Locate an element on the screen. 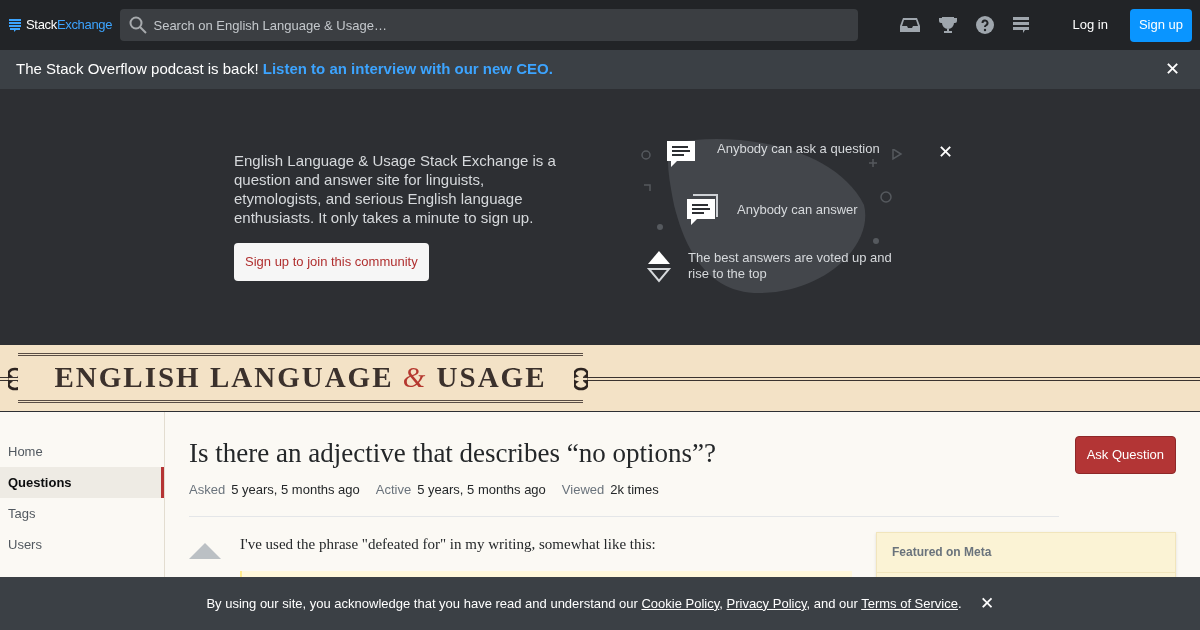 The height and width of the screenshot is (630, 1200). site-description: English Language & Usage Stack Exchange is a question and answer site for linguists, etymologists, and serious English language enthusiasts. It only takes a minute to sign up. is located at coordinates (395, 189).